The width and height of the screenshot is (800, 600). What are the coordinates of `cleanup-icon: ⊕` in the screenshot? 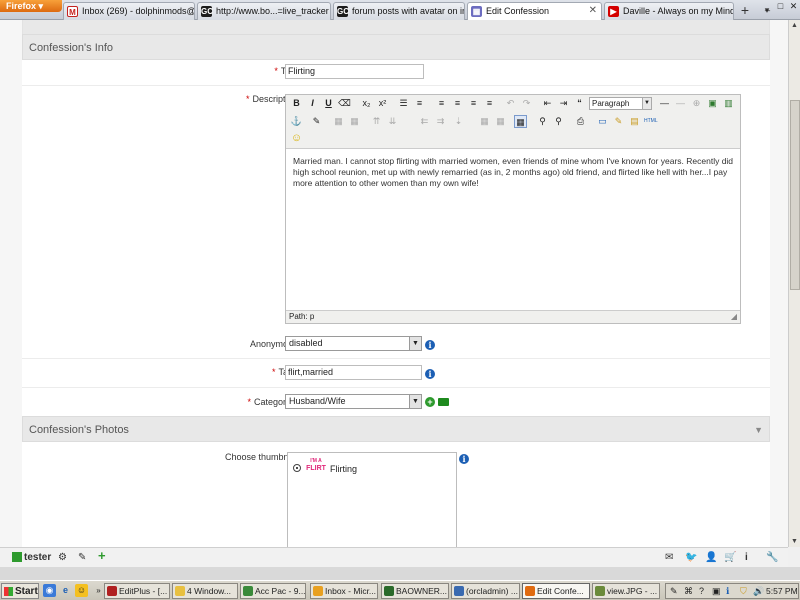 It's located at (696, 103).